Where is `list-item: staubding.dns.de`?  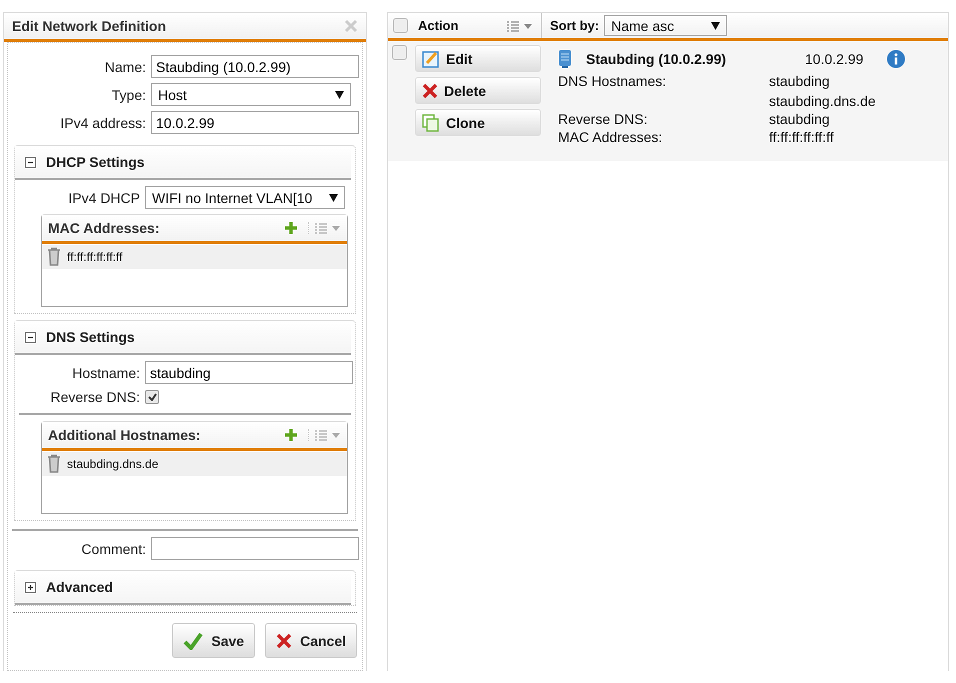
list-item: staubding.dns.de is located at coordinates (112, 464).